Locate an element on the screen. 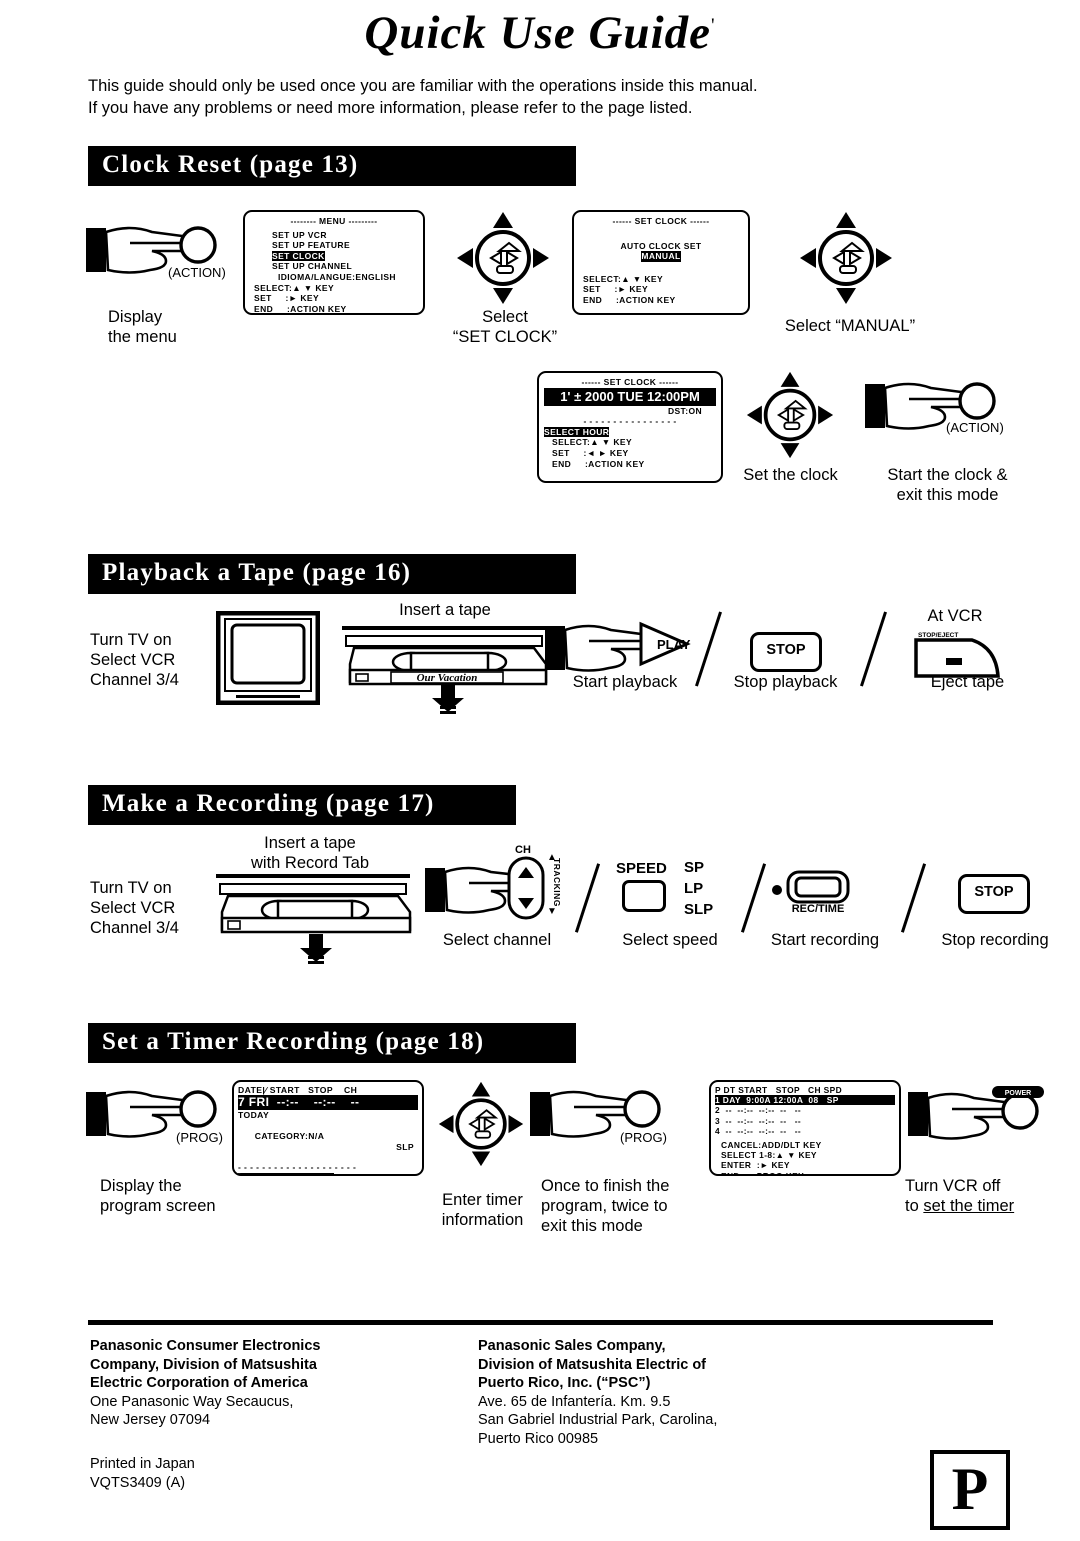 The image size is (1080, 1541). playback-tv-caption: Turn TV on Select VCR Channel 3/4 is located at coordinates (134, 660).